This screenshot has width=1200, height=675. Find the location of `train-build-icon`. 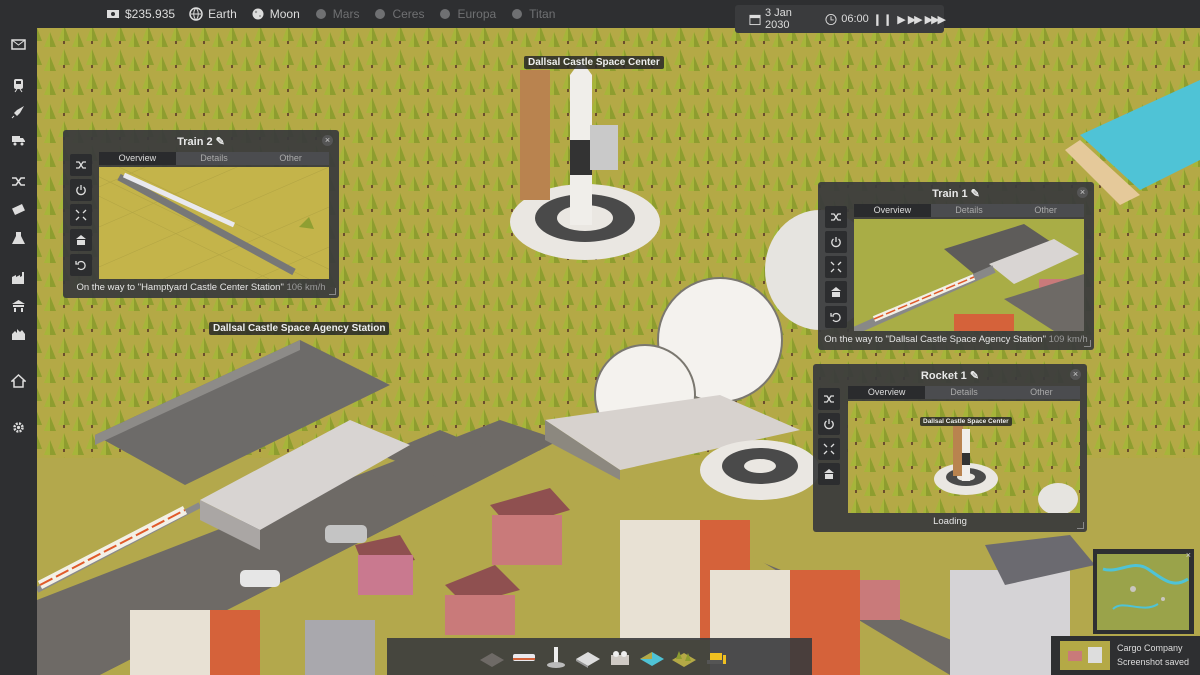

train-build-icon is located at coordinates (524, 657).